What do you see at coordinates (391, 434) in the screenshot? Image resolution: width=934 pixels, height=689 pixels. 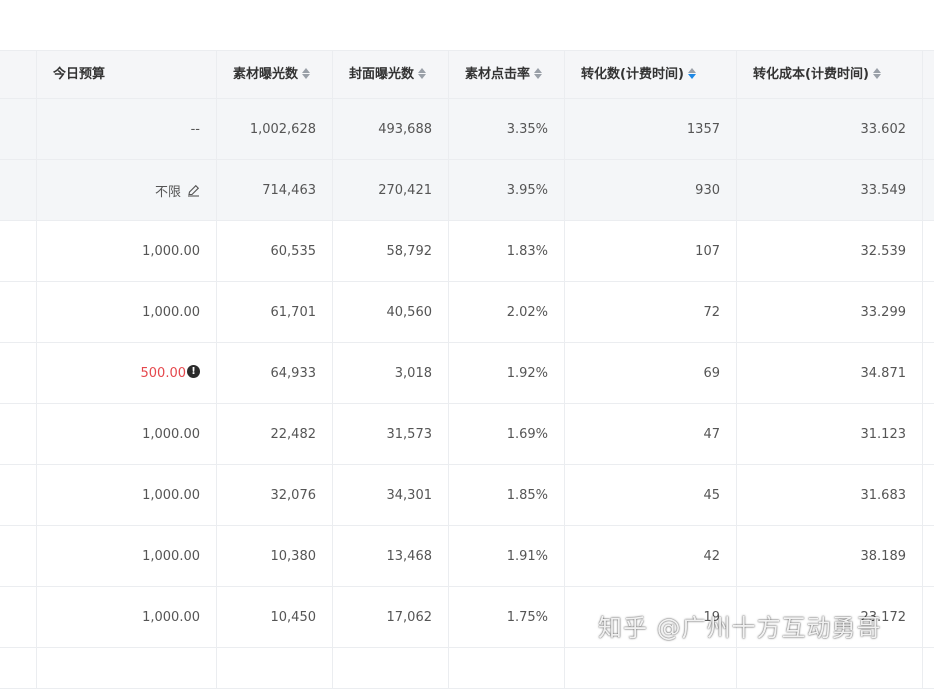 I see `cell-cover-impressions: 31,573` at bounding box center [391, 434].